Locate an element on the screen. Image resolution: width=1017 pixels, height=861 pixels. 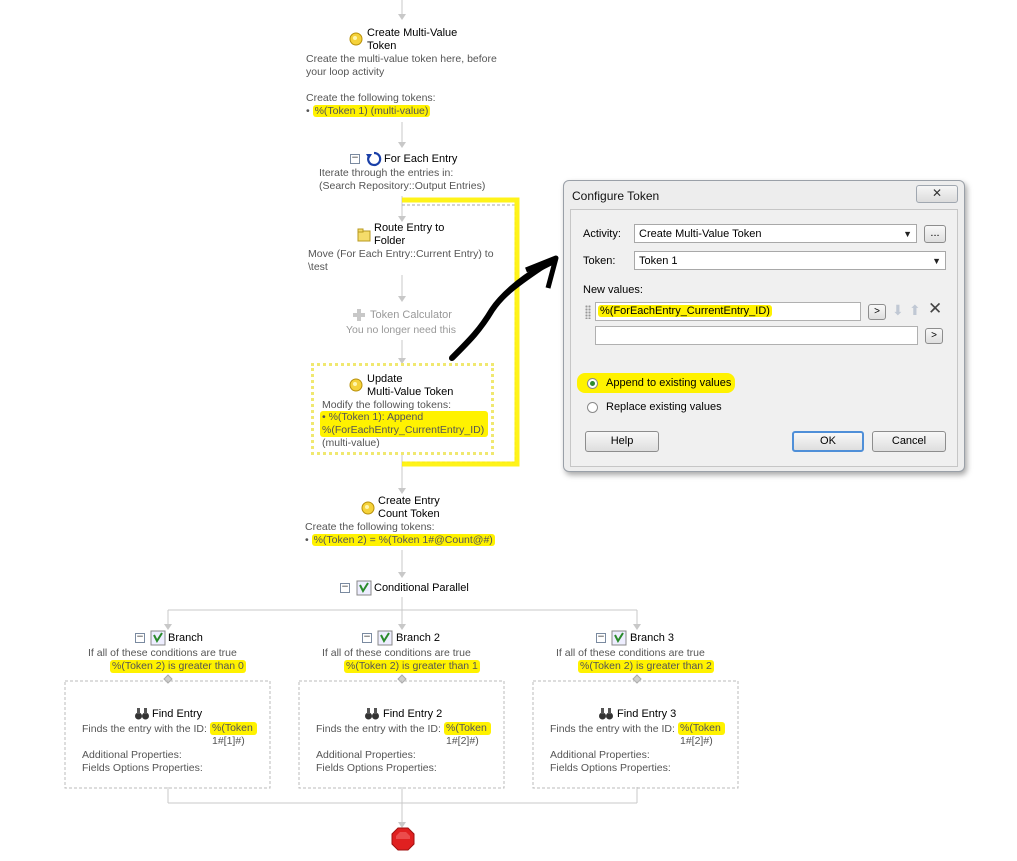
activity-label: Activity: is located at coordinates (602, 234).